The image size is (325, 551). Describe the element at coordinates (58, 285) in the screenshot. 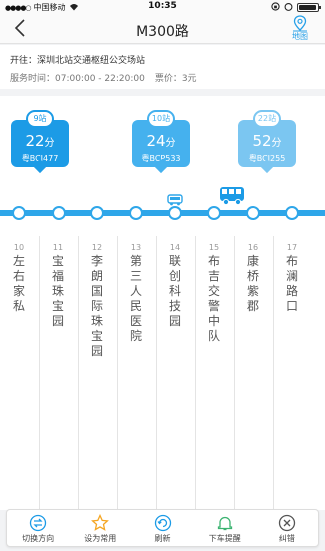

I see `station-item: 11 宝福珠宝园` at that location.